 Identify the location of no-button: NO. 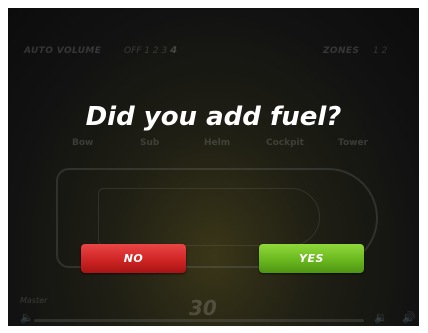
(133, 258).